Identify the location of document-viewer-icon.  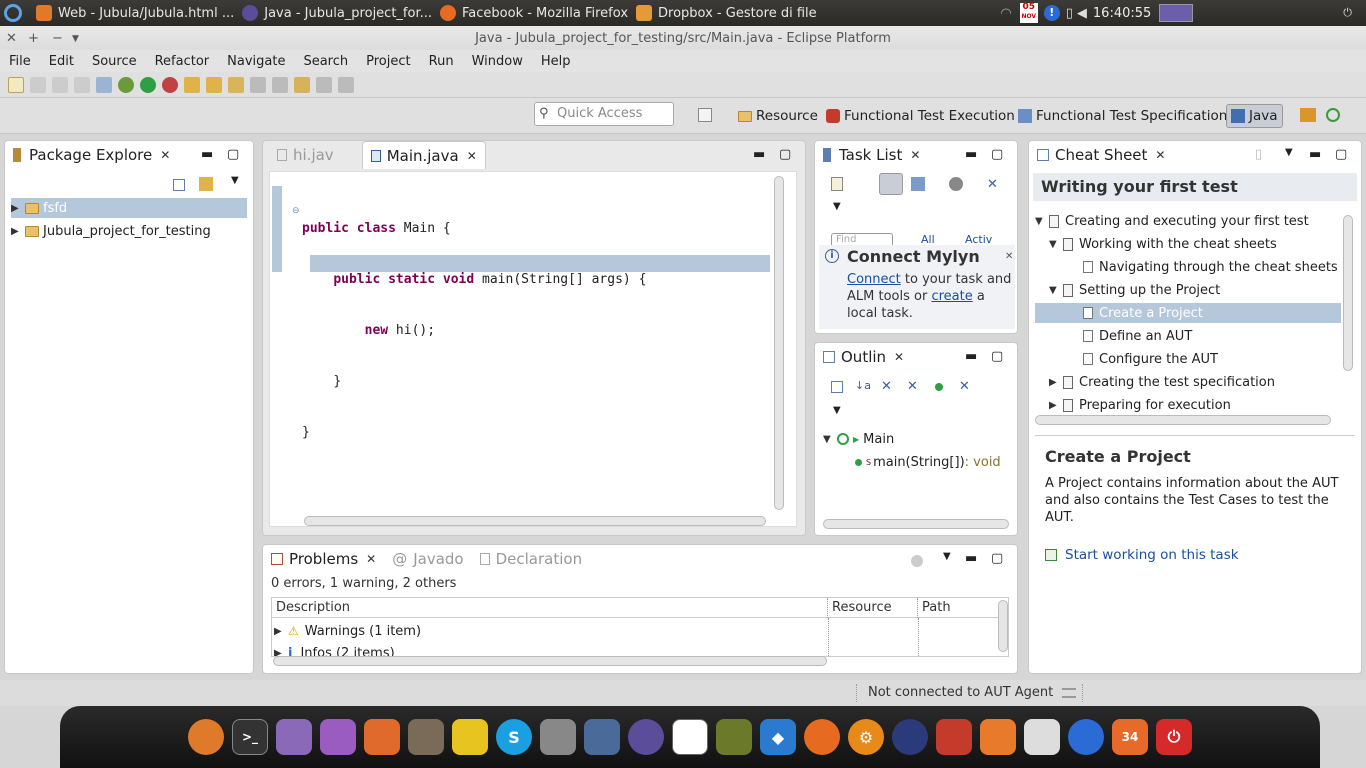
(690, 737).